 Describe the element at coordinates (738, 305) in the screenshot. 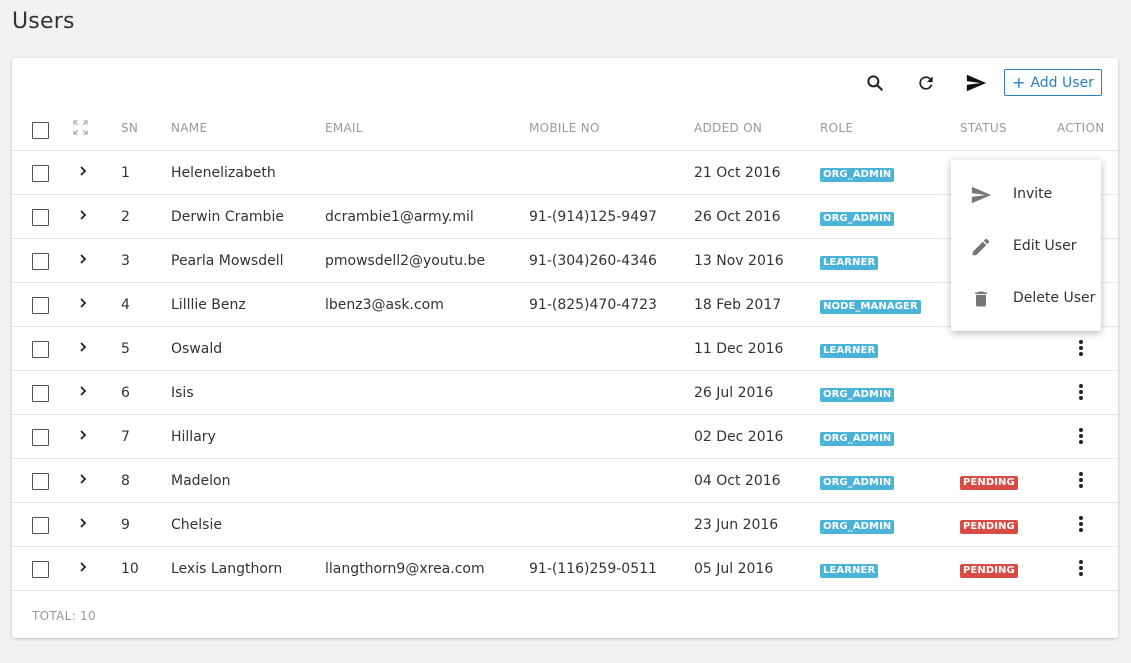

I see `cell-added-on: 18 Feb 2017` at that location.